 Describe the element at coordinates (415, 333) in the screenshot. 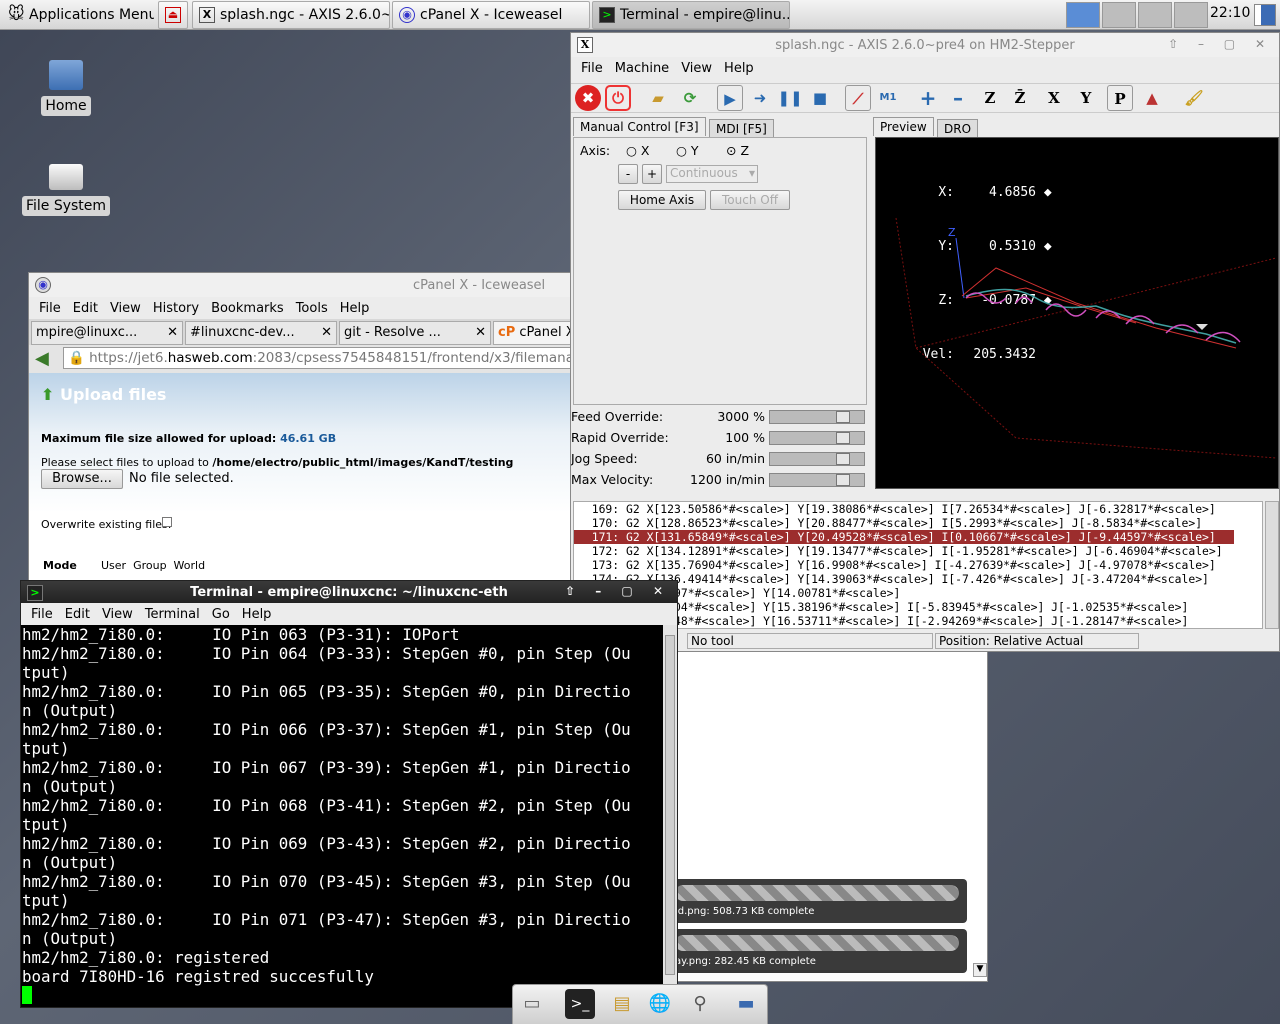

I see `tab-git-resolve: git - Resolve ... ✕` at that location.